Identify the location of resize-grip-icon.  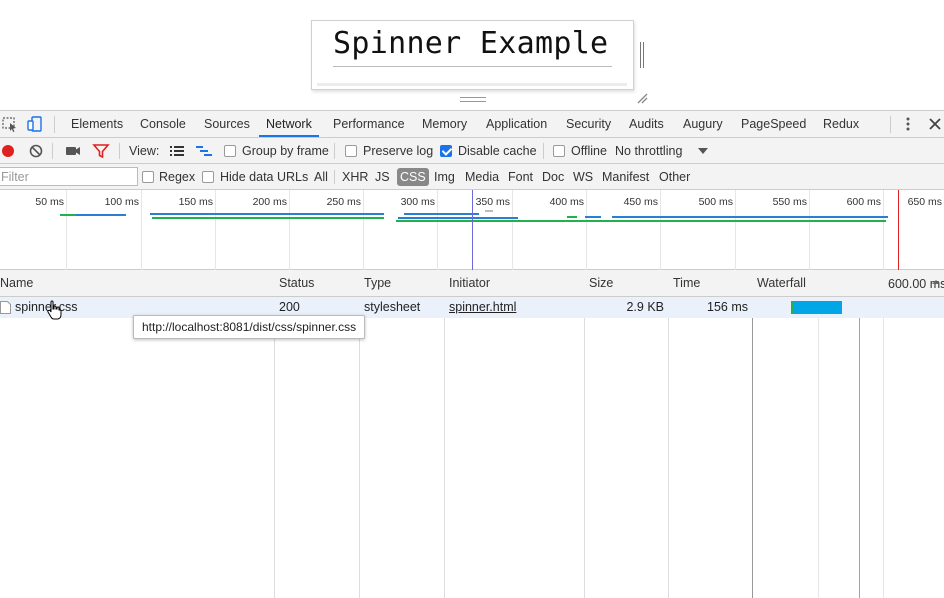
(642, 98).